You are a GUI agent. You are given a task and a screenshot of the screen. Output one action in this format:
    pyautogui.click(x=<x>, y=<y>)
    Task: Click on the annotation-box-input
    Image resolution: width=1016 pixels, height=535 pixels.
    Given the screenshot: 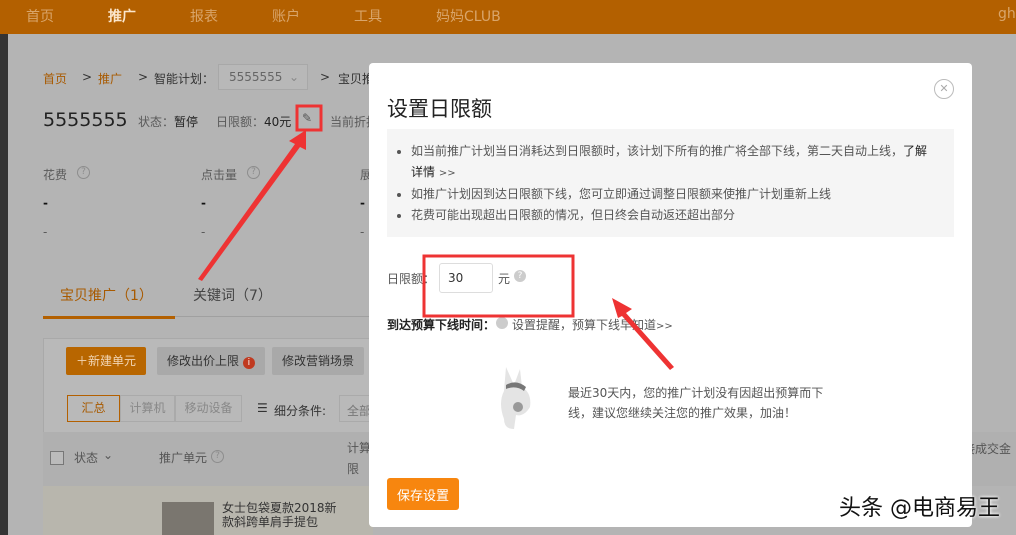 What is the action you would take?
    pyautogui.click(x=498, y=286)
    